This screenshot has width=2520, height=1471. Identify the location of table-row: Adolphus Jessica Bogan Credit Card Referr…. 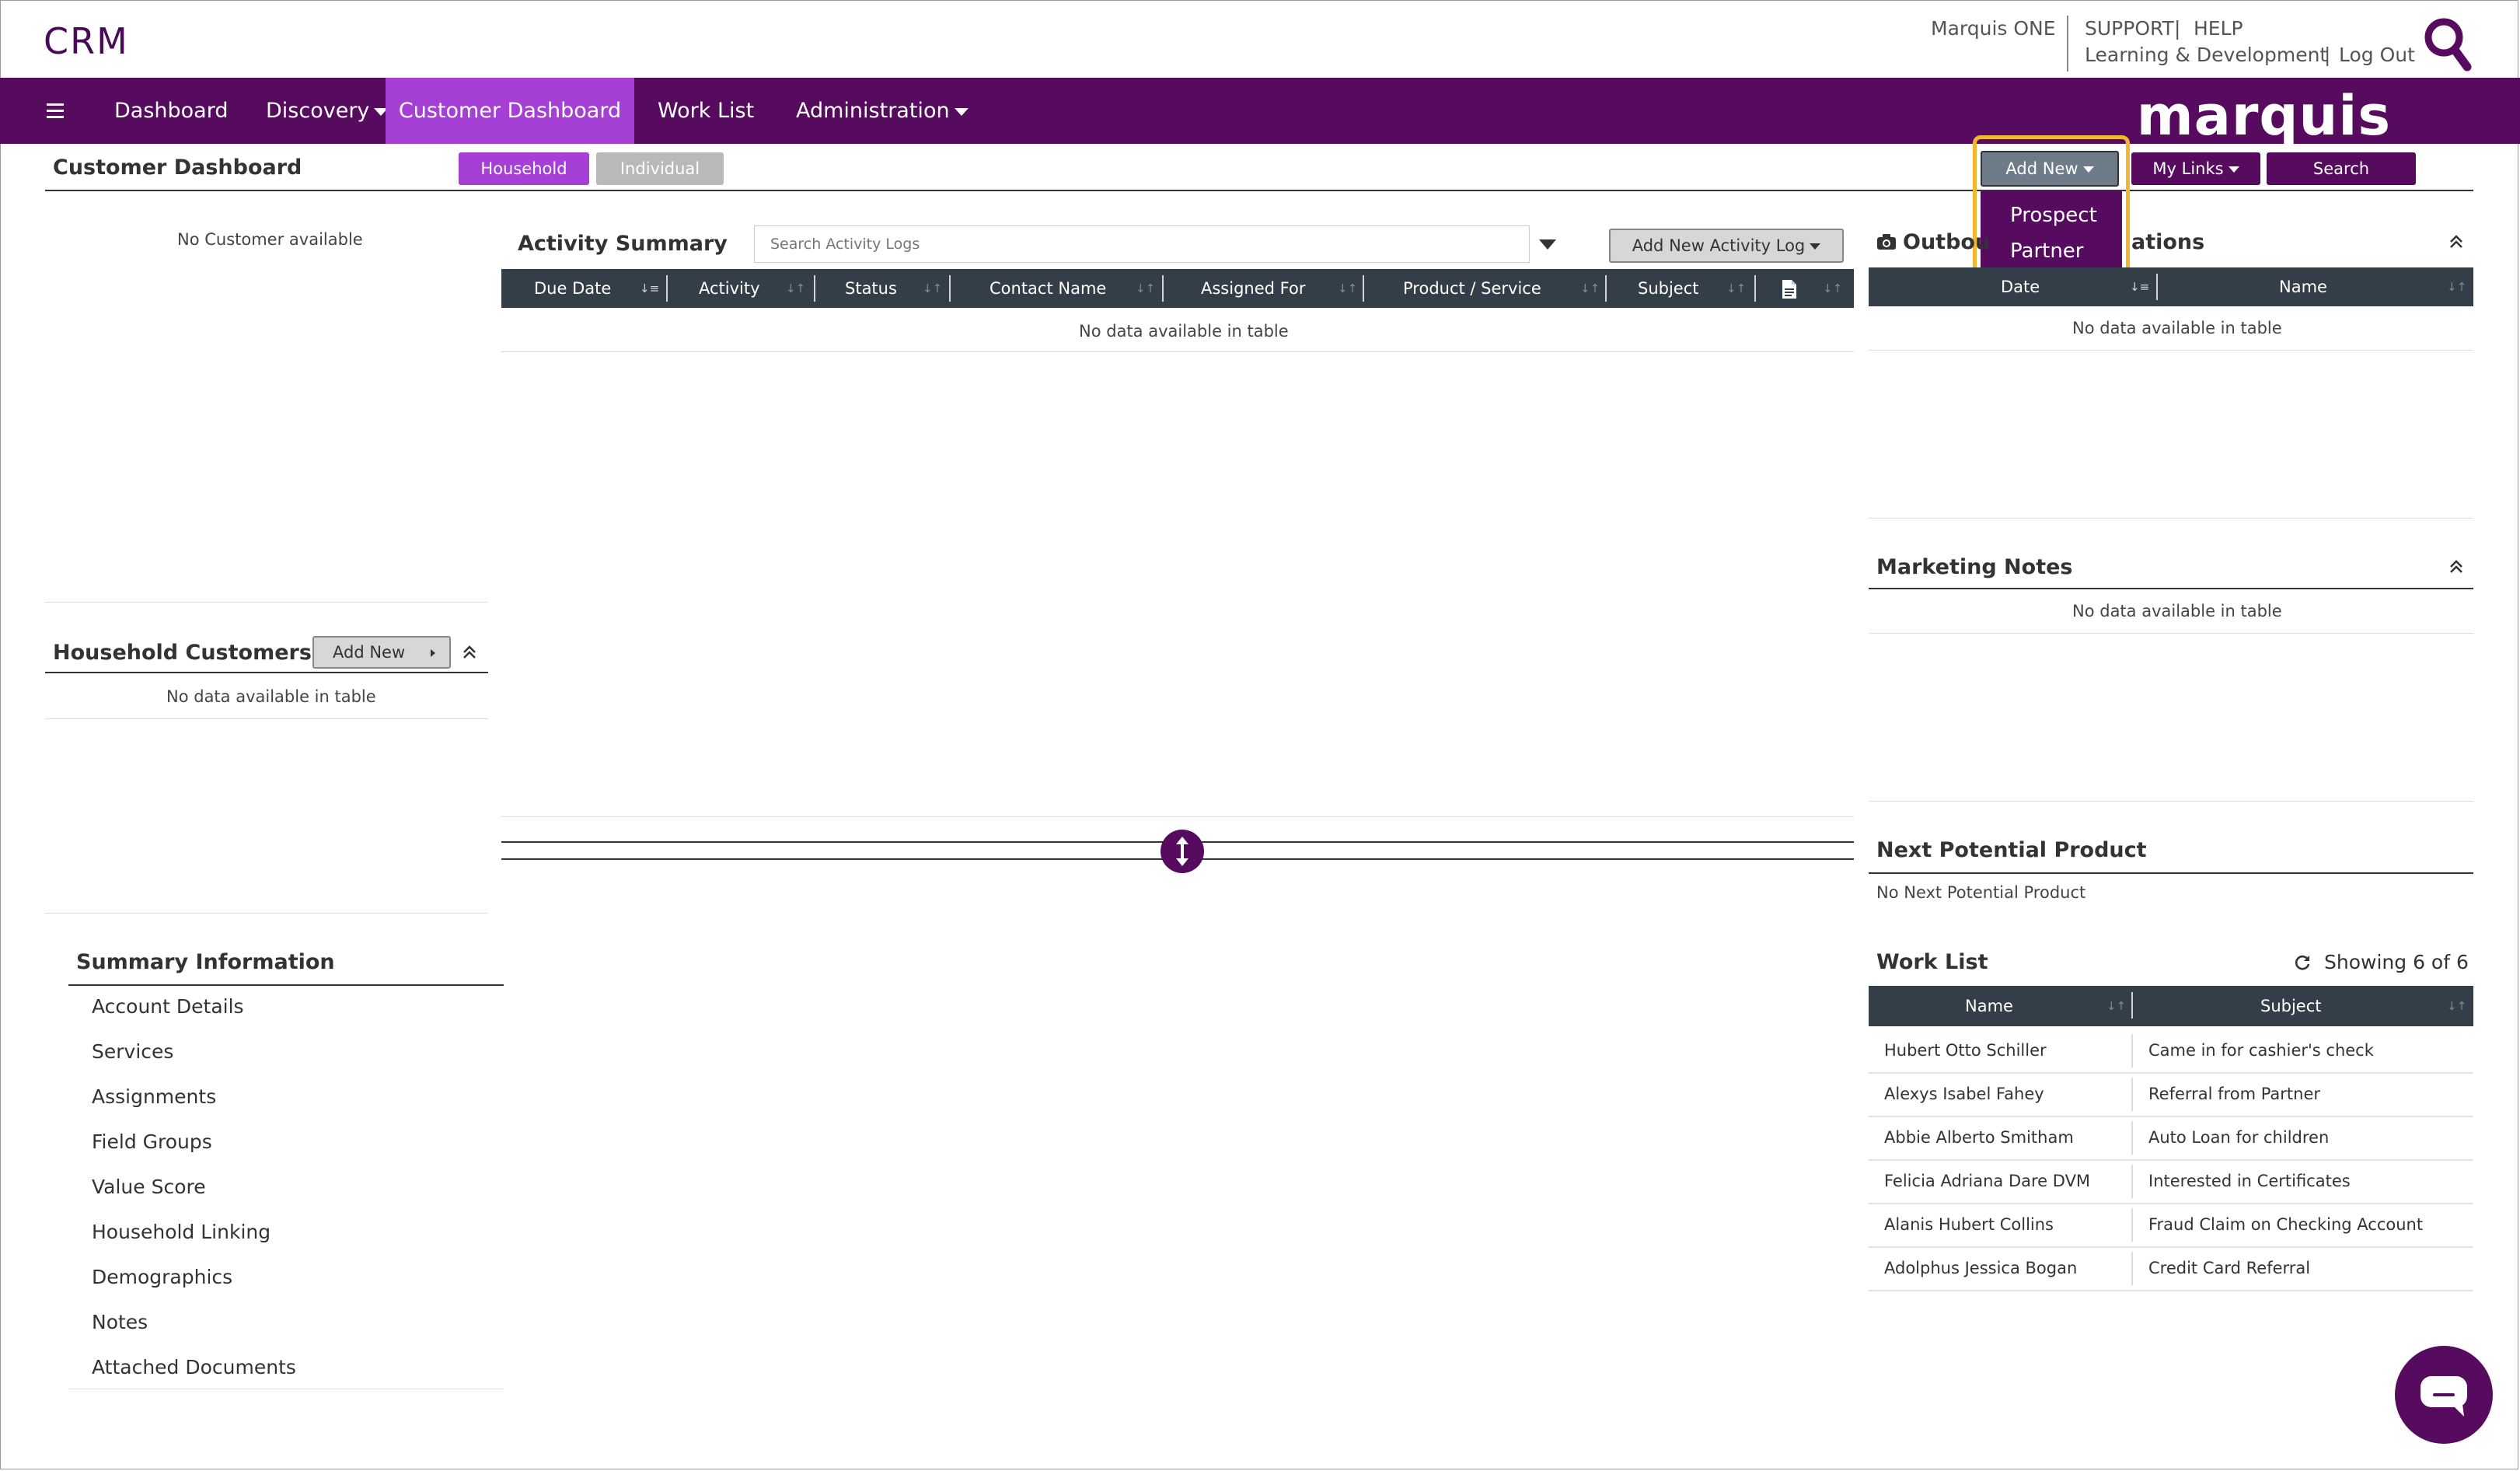
(2171, 1269).